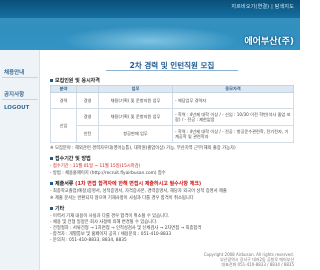 Image resolution: width=320 pixels, height=270 pixels. I want to click on table-row: 경력 경영 채용(기획) 및 운항지원 업무 - 해당업무 경력자, so click(172, 100).